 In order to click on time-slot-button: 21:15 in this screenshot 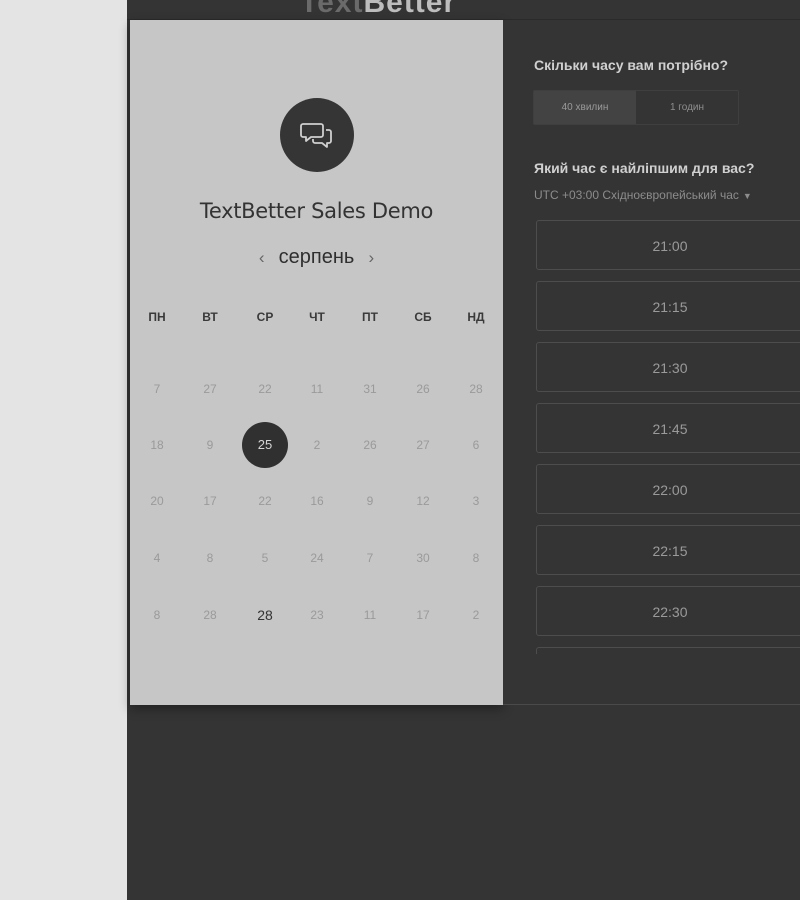, I will do `click(668, 306)`.